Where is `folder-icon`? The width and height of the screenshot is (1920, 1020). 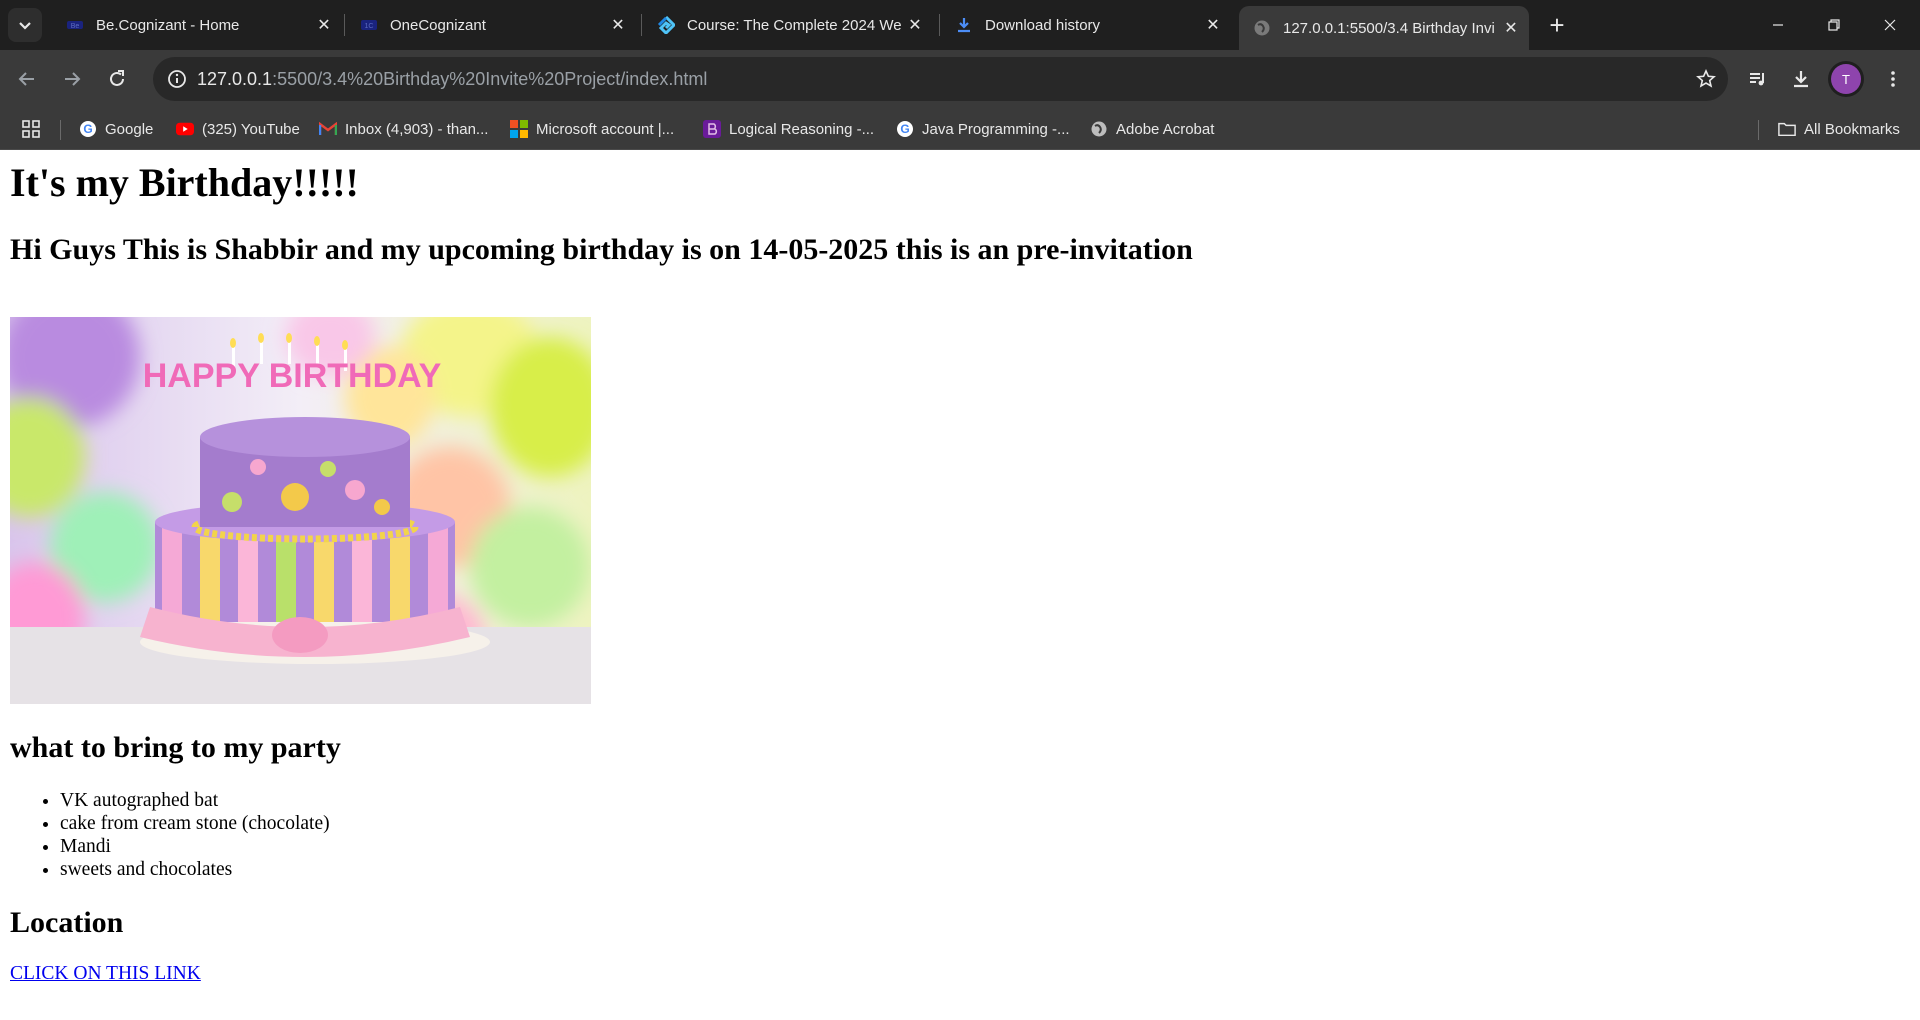 folder-icon is located at coordinates (1787, 129).